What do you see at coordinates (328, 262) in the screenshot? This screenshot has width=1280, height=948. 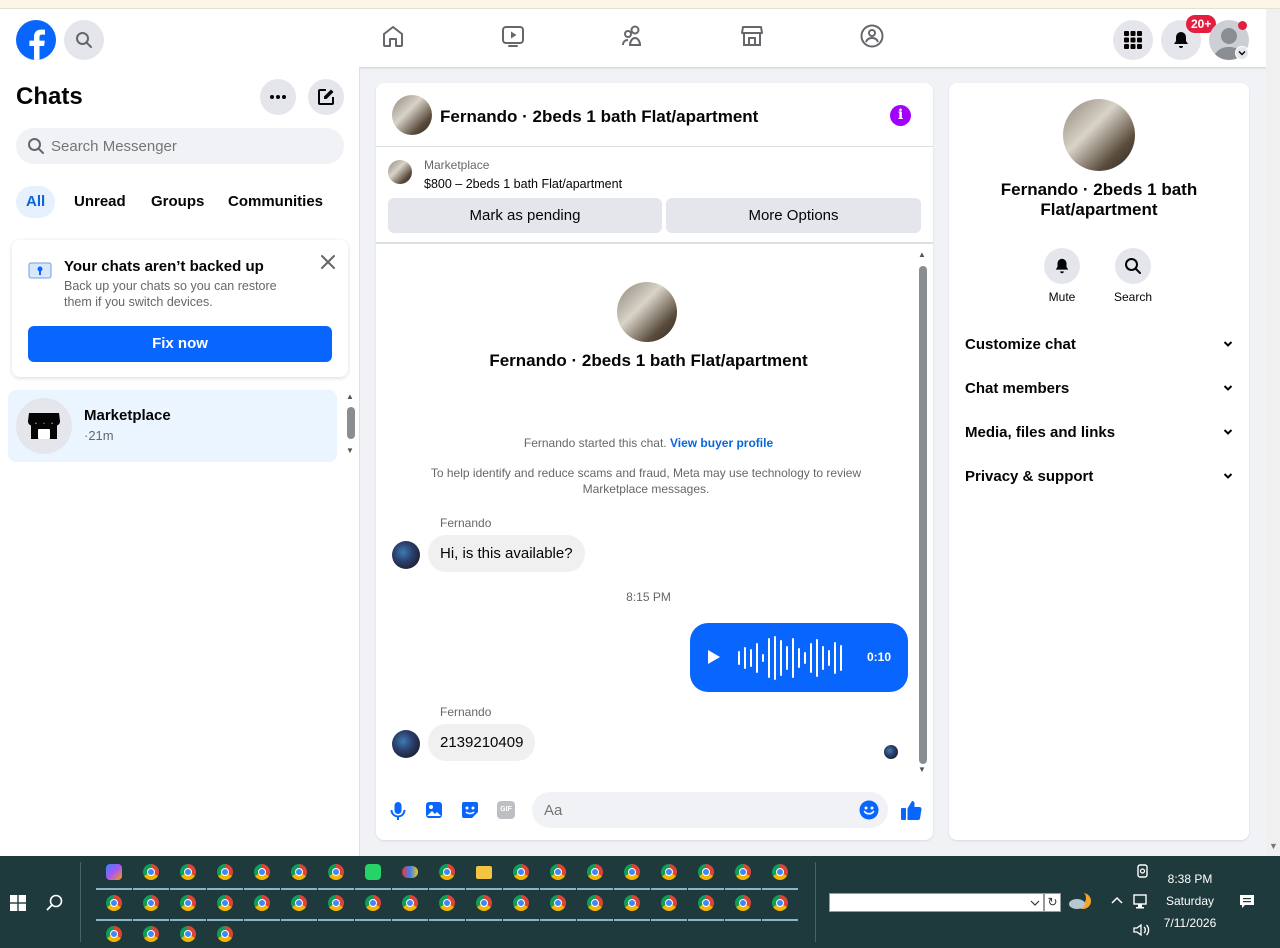 I see `close-icon` at bounding box center [328, 262].